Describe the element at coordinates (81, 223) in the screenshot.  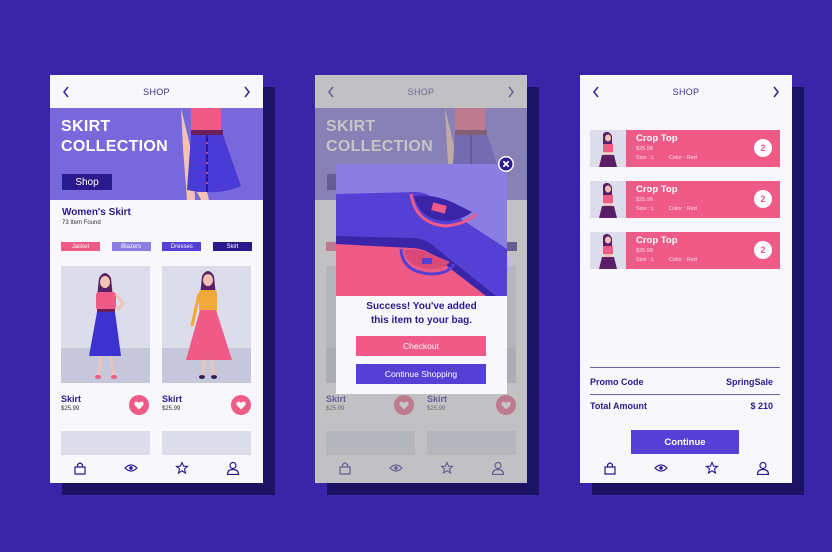
I see `item-count: 73 Item Found` at that location.